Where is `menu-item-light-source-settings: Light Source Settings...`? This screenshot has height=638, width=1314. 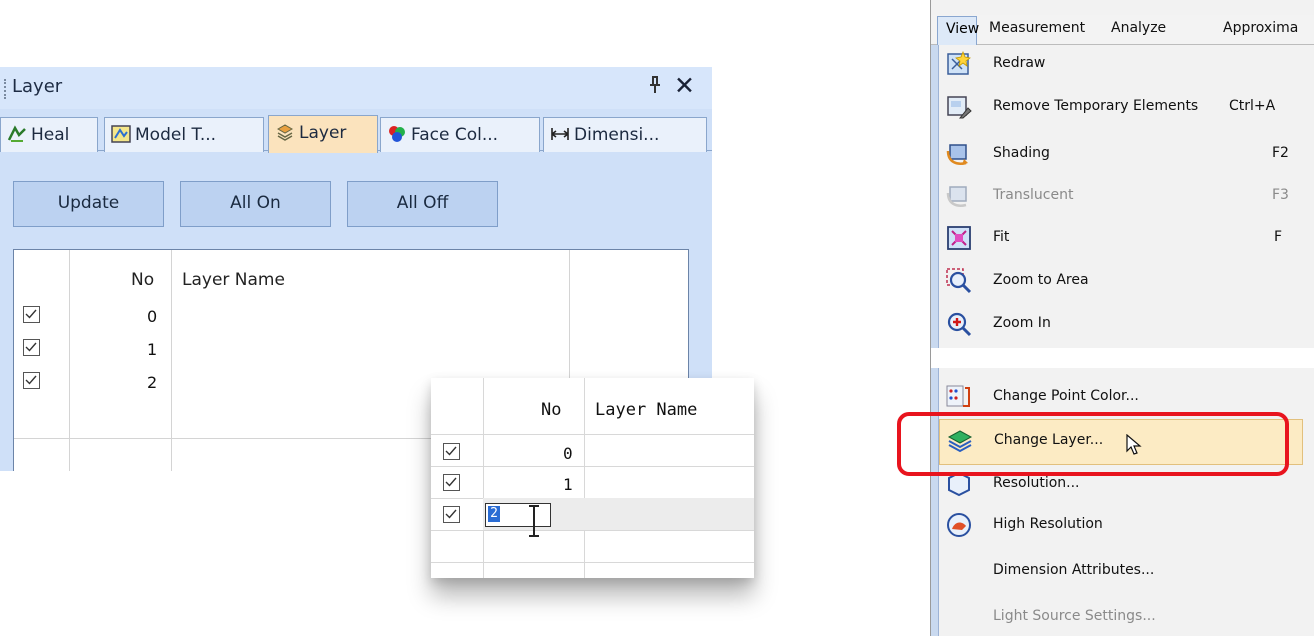 menu-item-light-source-settings: Light Source Settings... is located at coordinates (1126, 617).